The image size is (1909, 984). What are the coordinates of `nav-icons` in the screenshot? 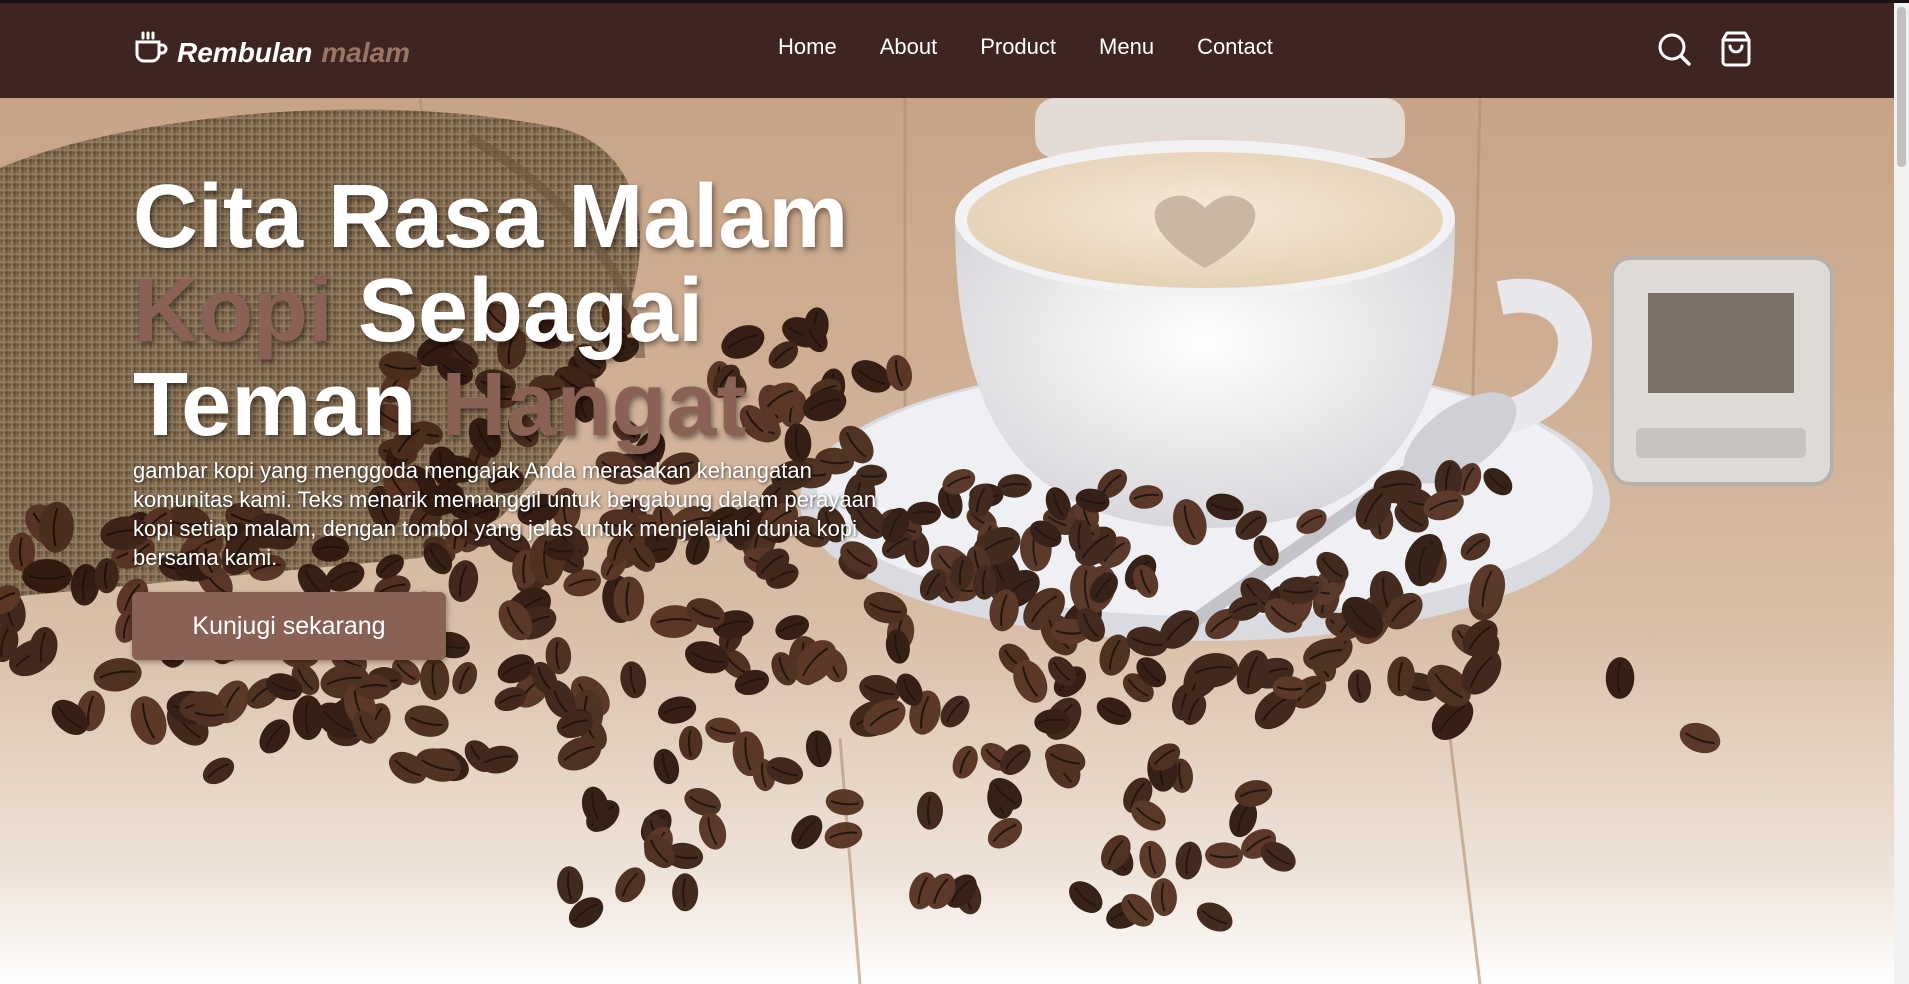 It's located at (1705, 49).